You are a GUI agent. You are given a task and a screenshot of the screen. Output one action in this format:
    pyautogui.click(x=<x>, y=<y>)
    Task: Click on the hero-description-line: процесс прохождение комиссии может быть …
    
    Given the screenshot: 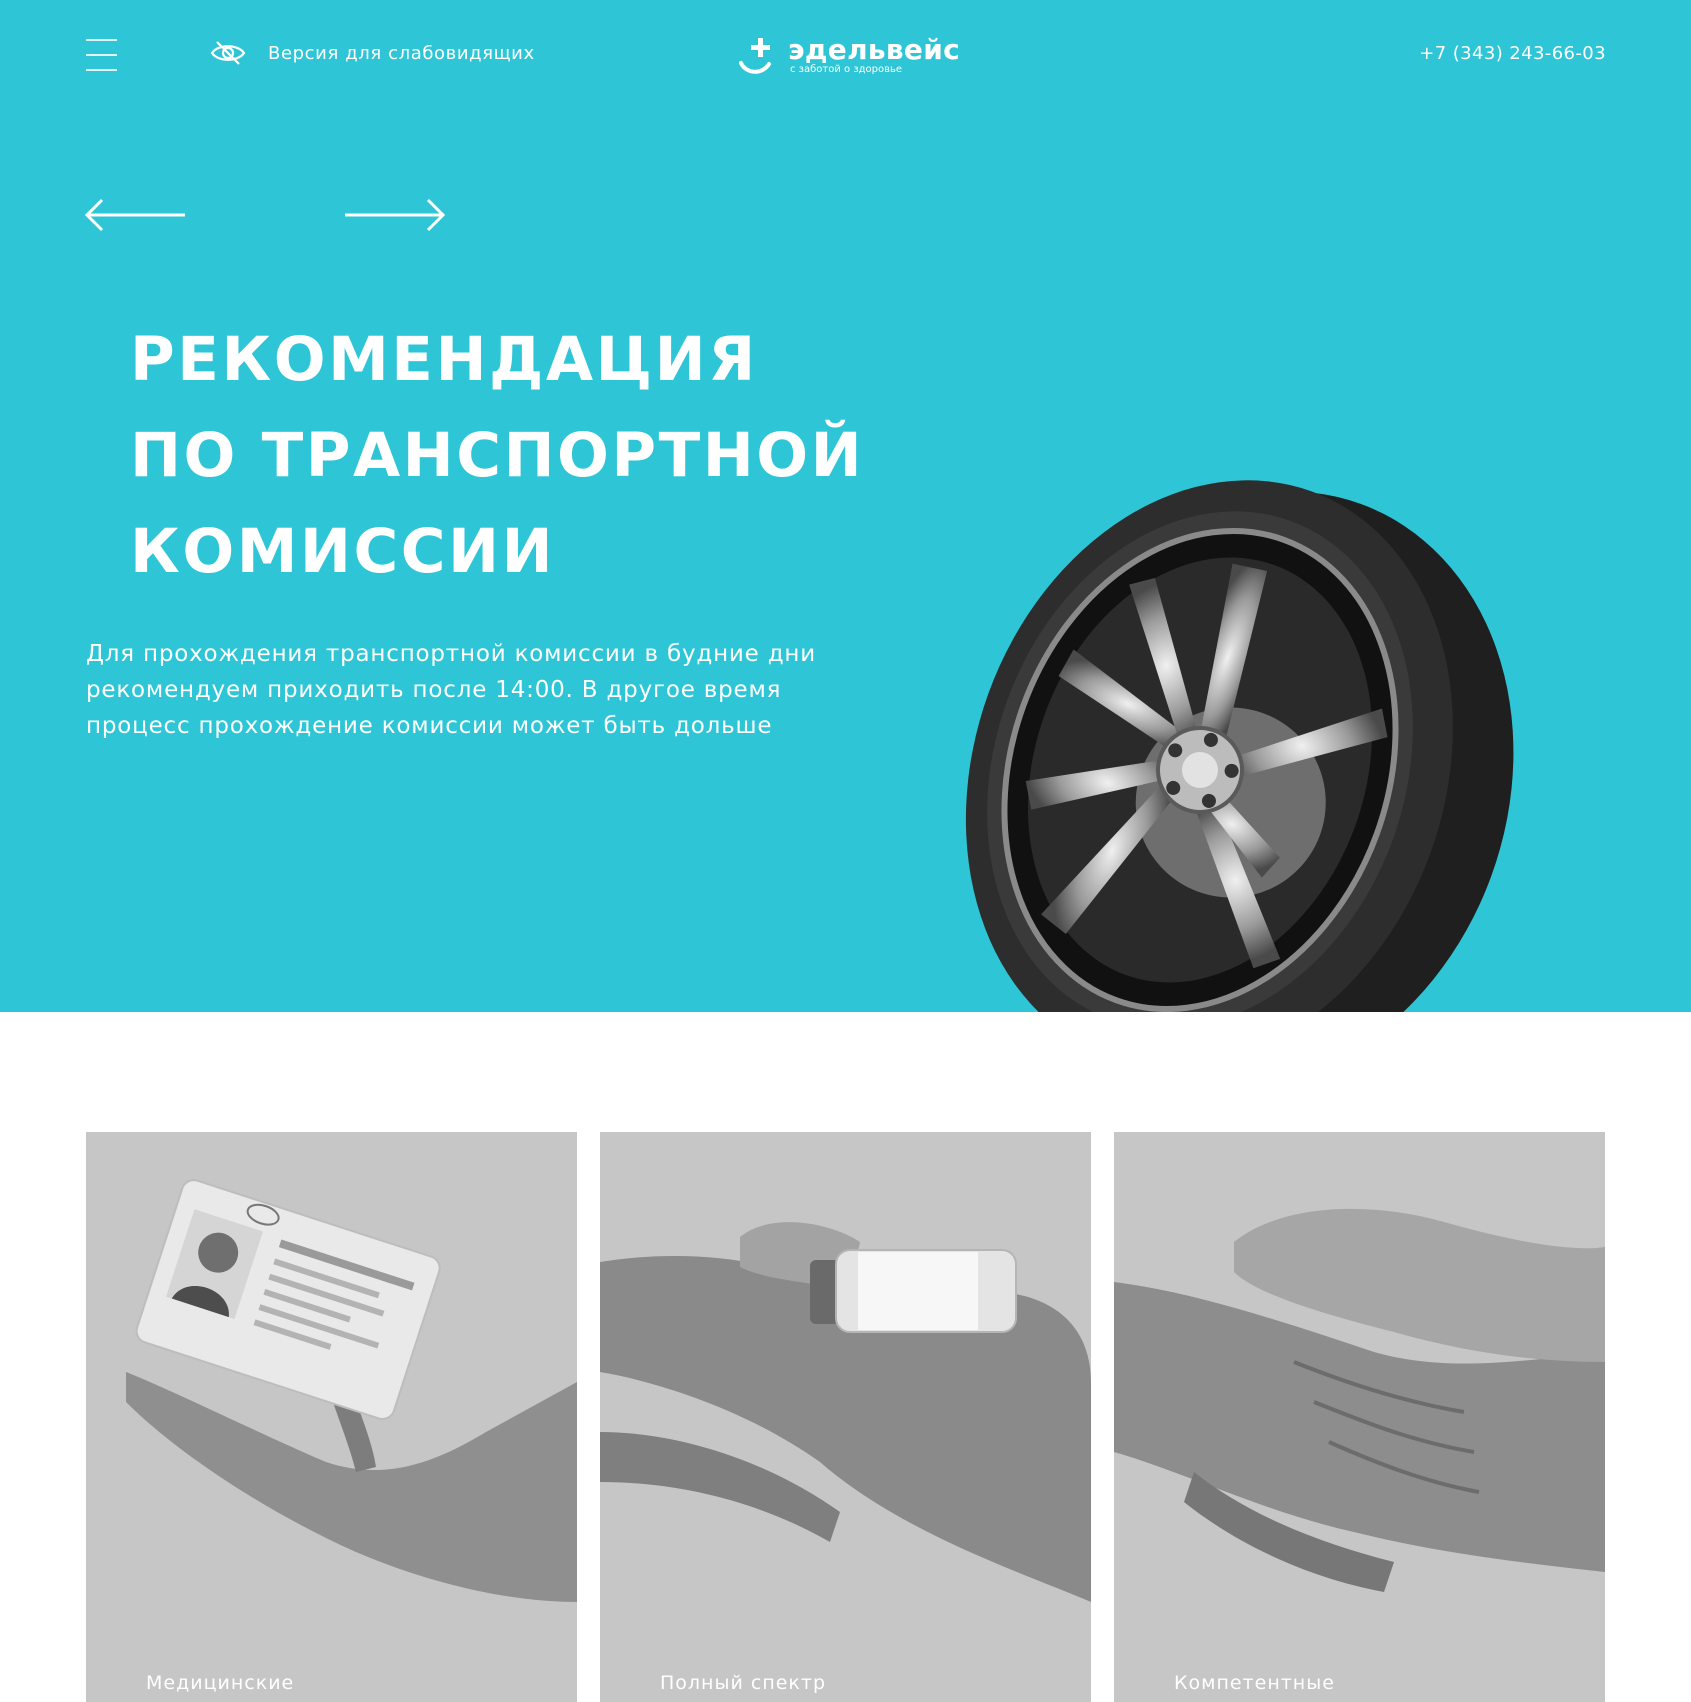 What is the action you would take?
    pyautogui.click(x=429, y=726)
    